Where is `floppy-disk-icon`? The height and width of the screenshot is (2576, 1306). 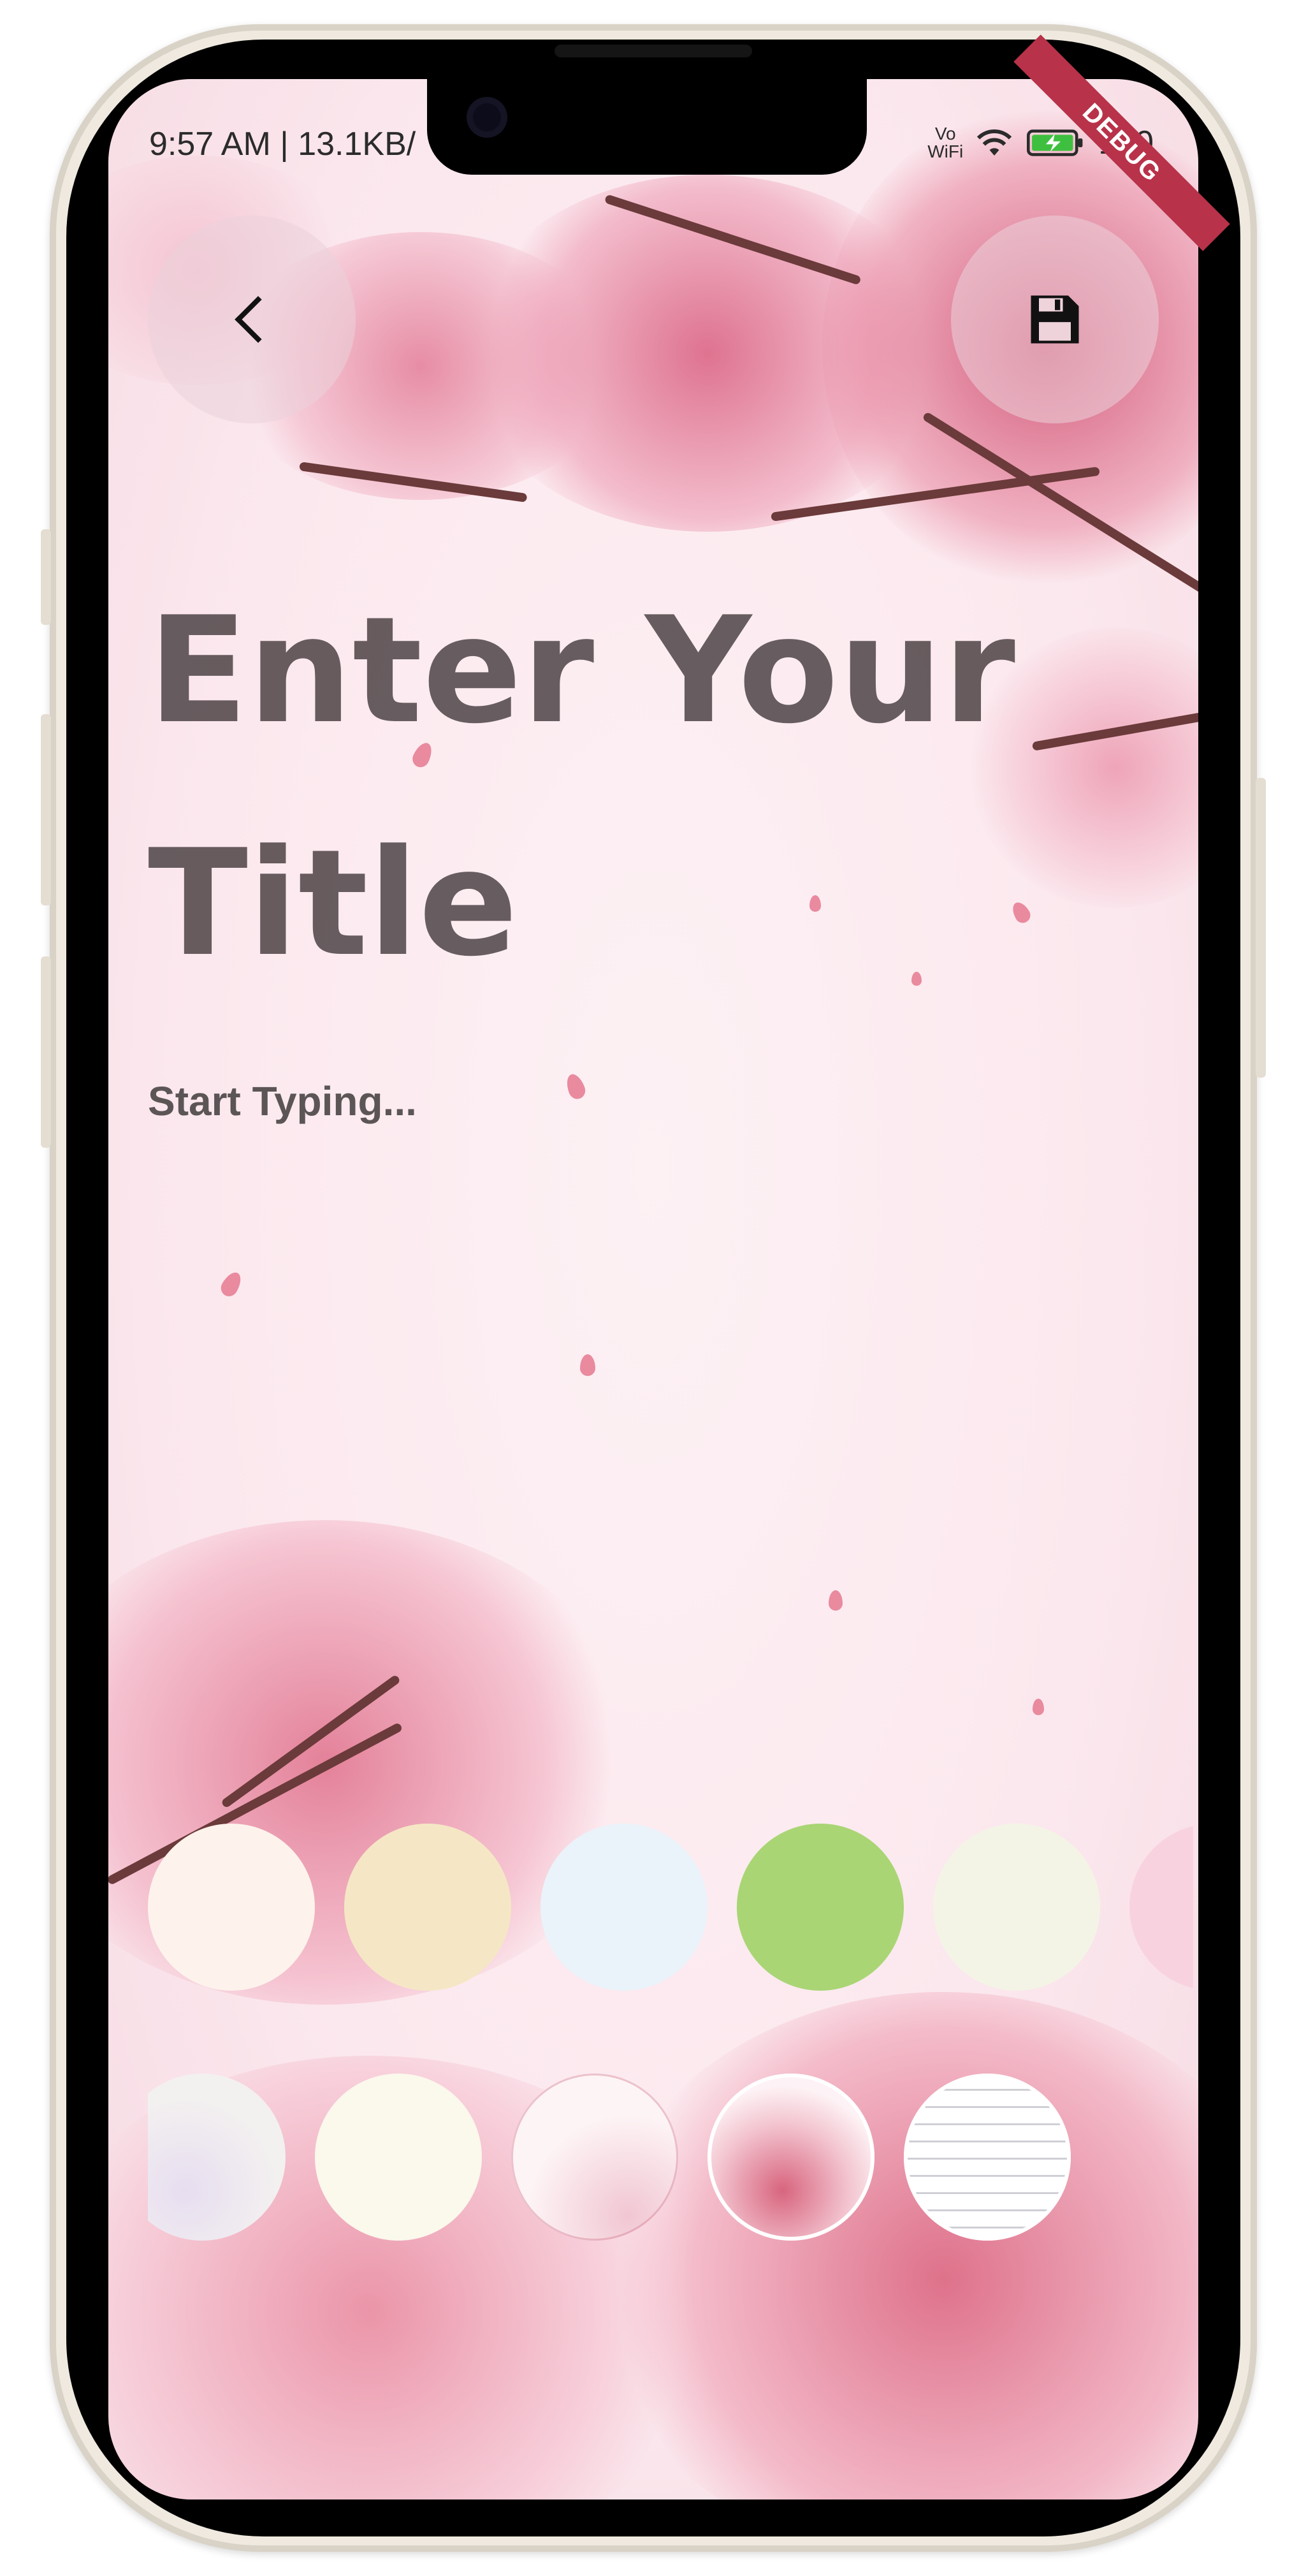
floppy-disk-icon is located at coordinates (1055, 319).